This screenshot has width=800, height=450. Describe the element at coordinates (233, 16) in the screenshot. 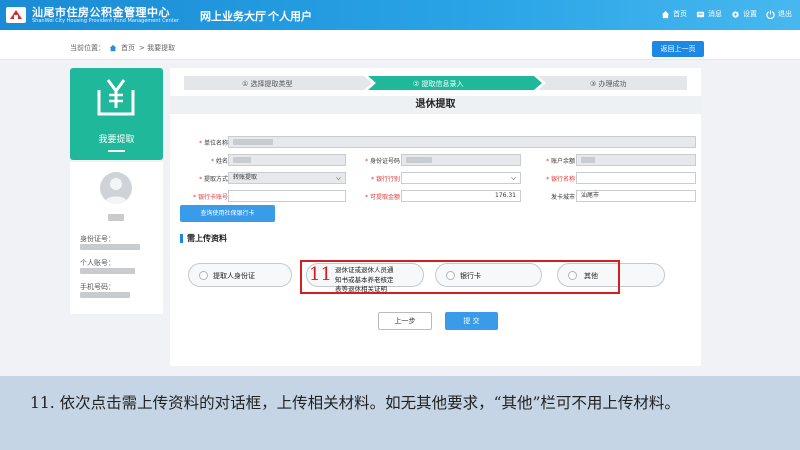

I see `hall-title: 网上业务大厅` at that location.